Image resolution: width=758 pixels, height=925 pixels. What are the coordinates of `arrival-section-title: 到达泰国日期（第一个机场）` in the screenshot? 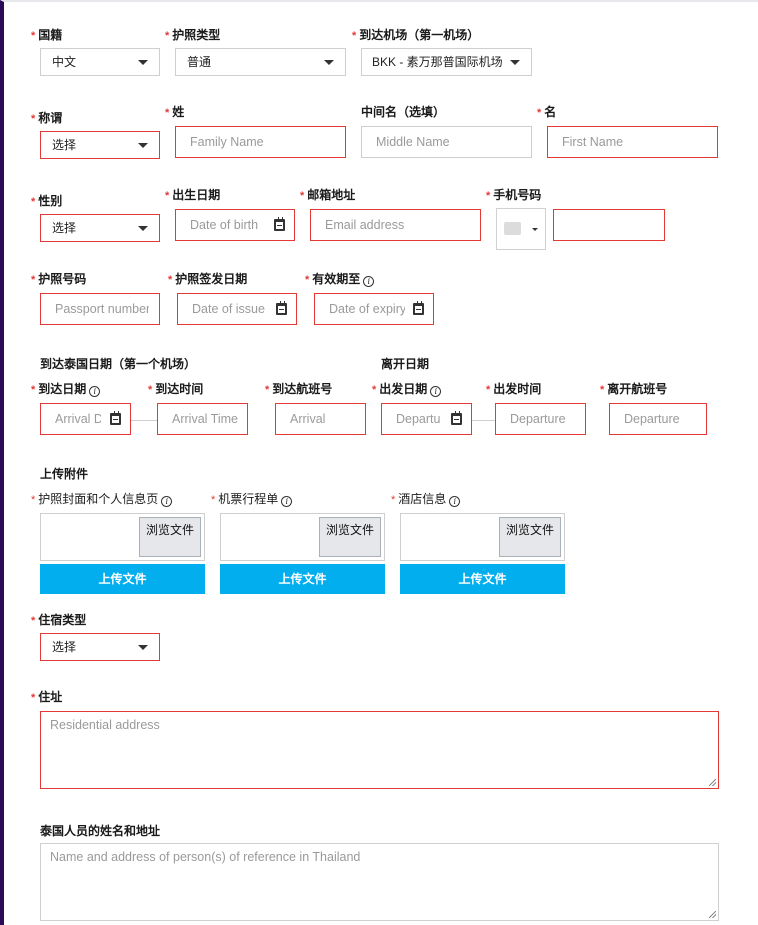 It's located at (118, 364).